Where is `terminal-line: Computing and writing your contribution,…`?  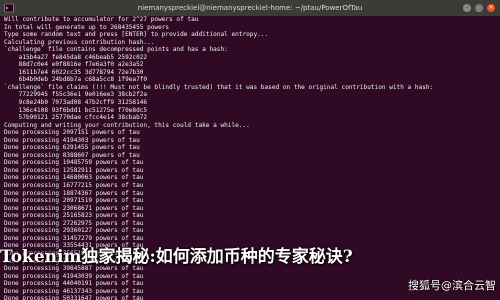
terminal-line: Computing and writing your contribution,… is located at coordinates (127, 125).